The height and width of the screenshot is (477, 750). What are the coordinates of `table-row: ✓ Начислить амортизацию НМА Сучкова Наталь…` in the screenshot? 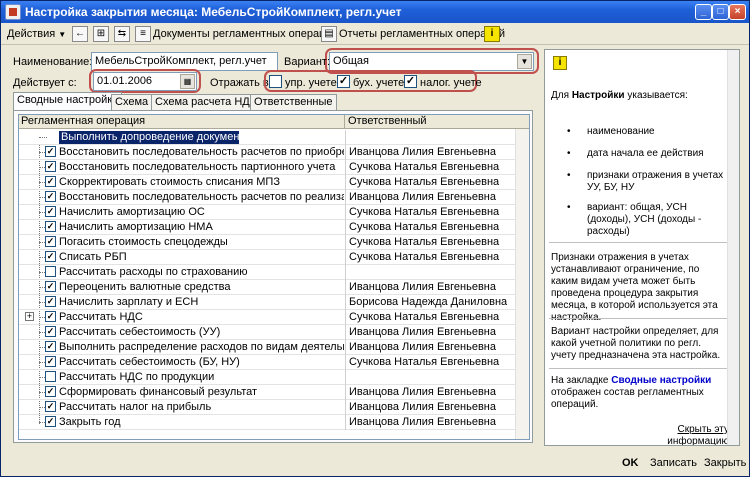 It's located at (267, 227).